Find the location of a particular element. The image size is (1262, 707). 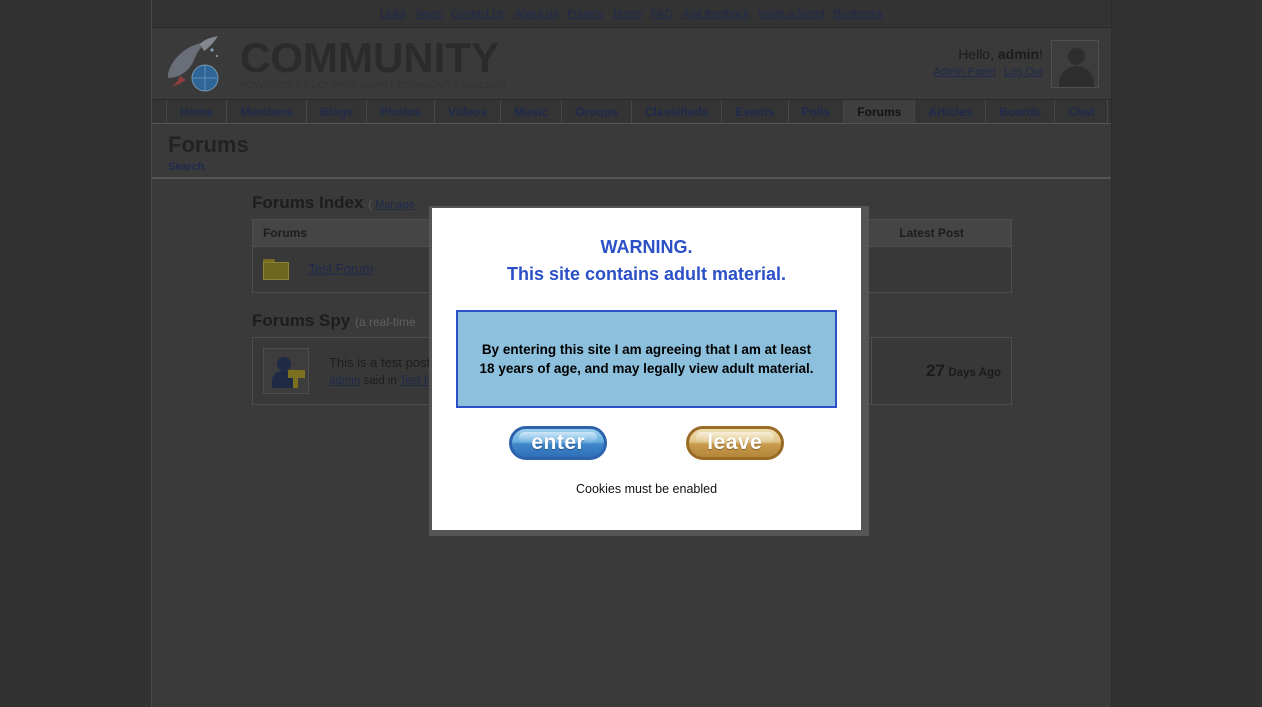

user-text: Hello, admin! Admin Panel Log Out is located at coordinates (988, 59).